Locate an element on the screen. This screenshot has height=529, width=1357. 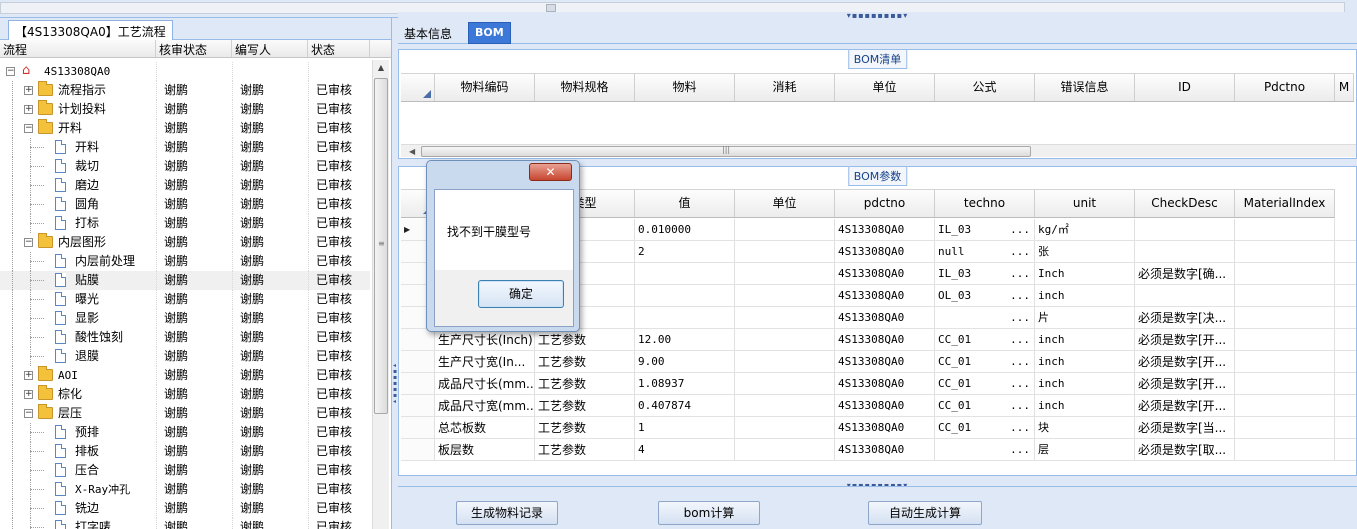
tree-row: 退膜 谢鹏 谢鹏 已审核 is located at coordinates (185, 356).